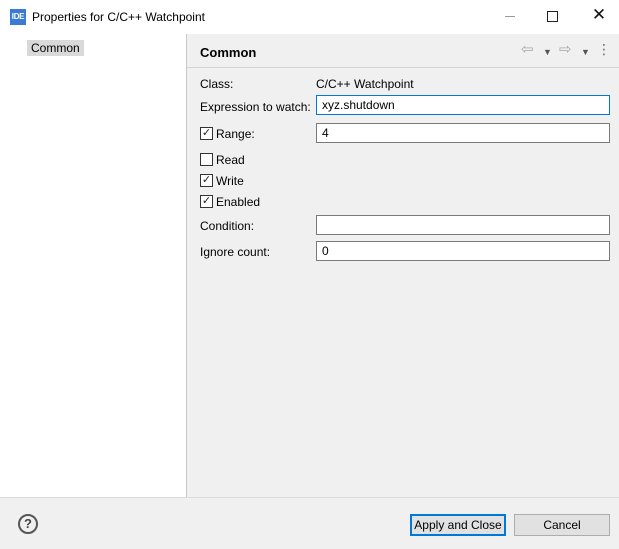 The image size is (619, 549). Describe the element at coordinates (238, 202) in the screenshot. I see `enabled-label: Enabled` at that location.